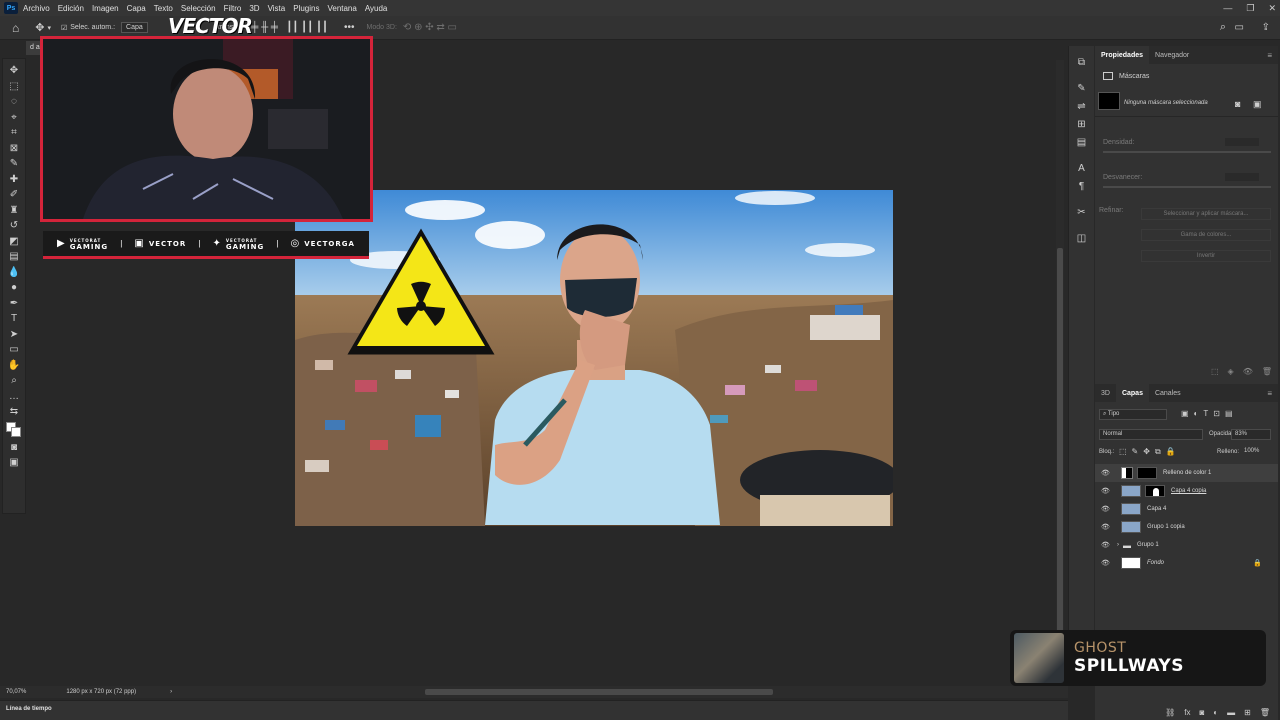  What do you see at coordinates (1209, 413) in the screenshot?
I see `layer-filter-icons: ▣◐T⊡▤` at bounding box center [1209, 413].